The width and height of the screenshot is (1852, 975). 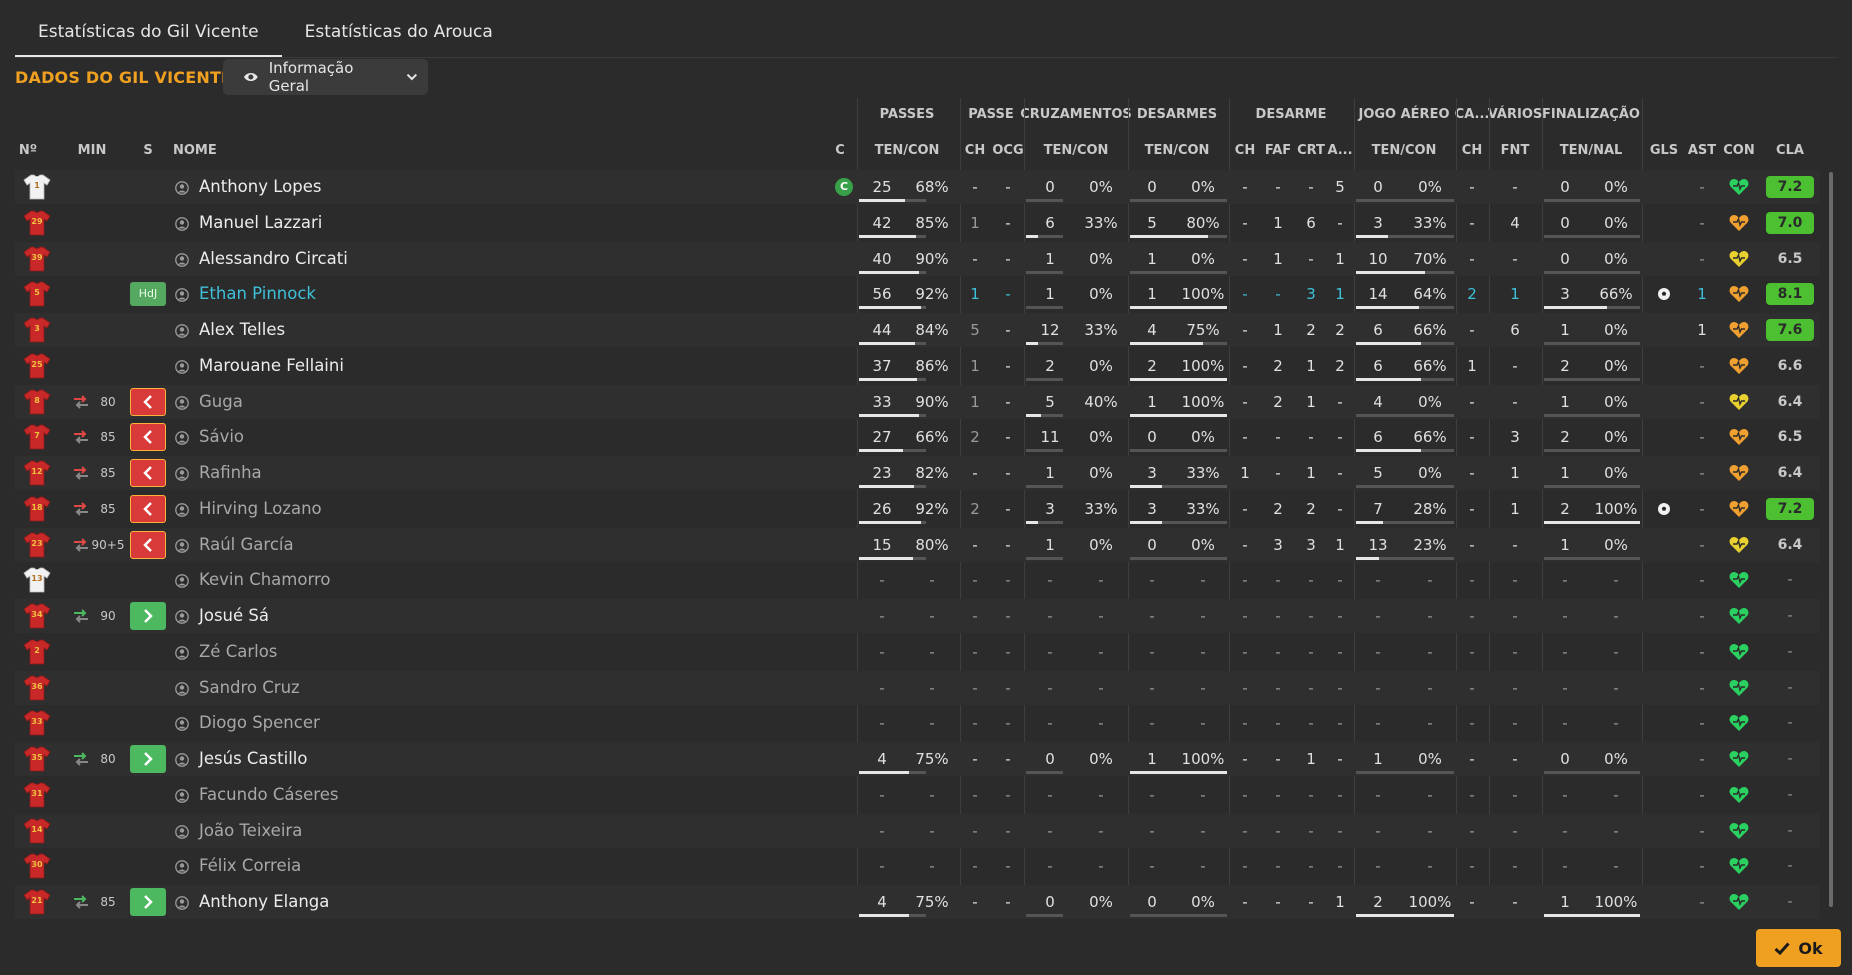 What do you see at coordinates (1007, 150) in the screenshot?
I see `col-header-pass-ocg: OCG` at bounding box center [1007, 150].